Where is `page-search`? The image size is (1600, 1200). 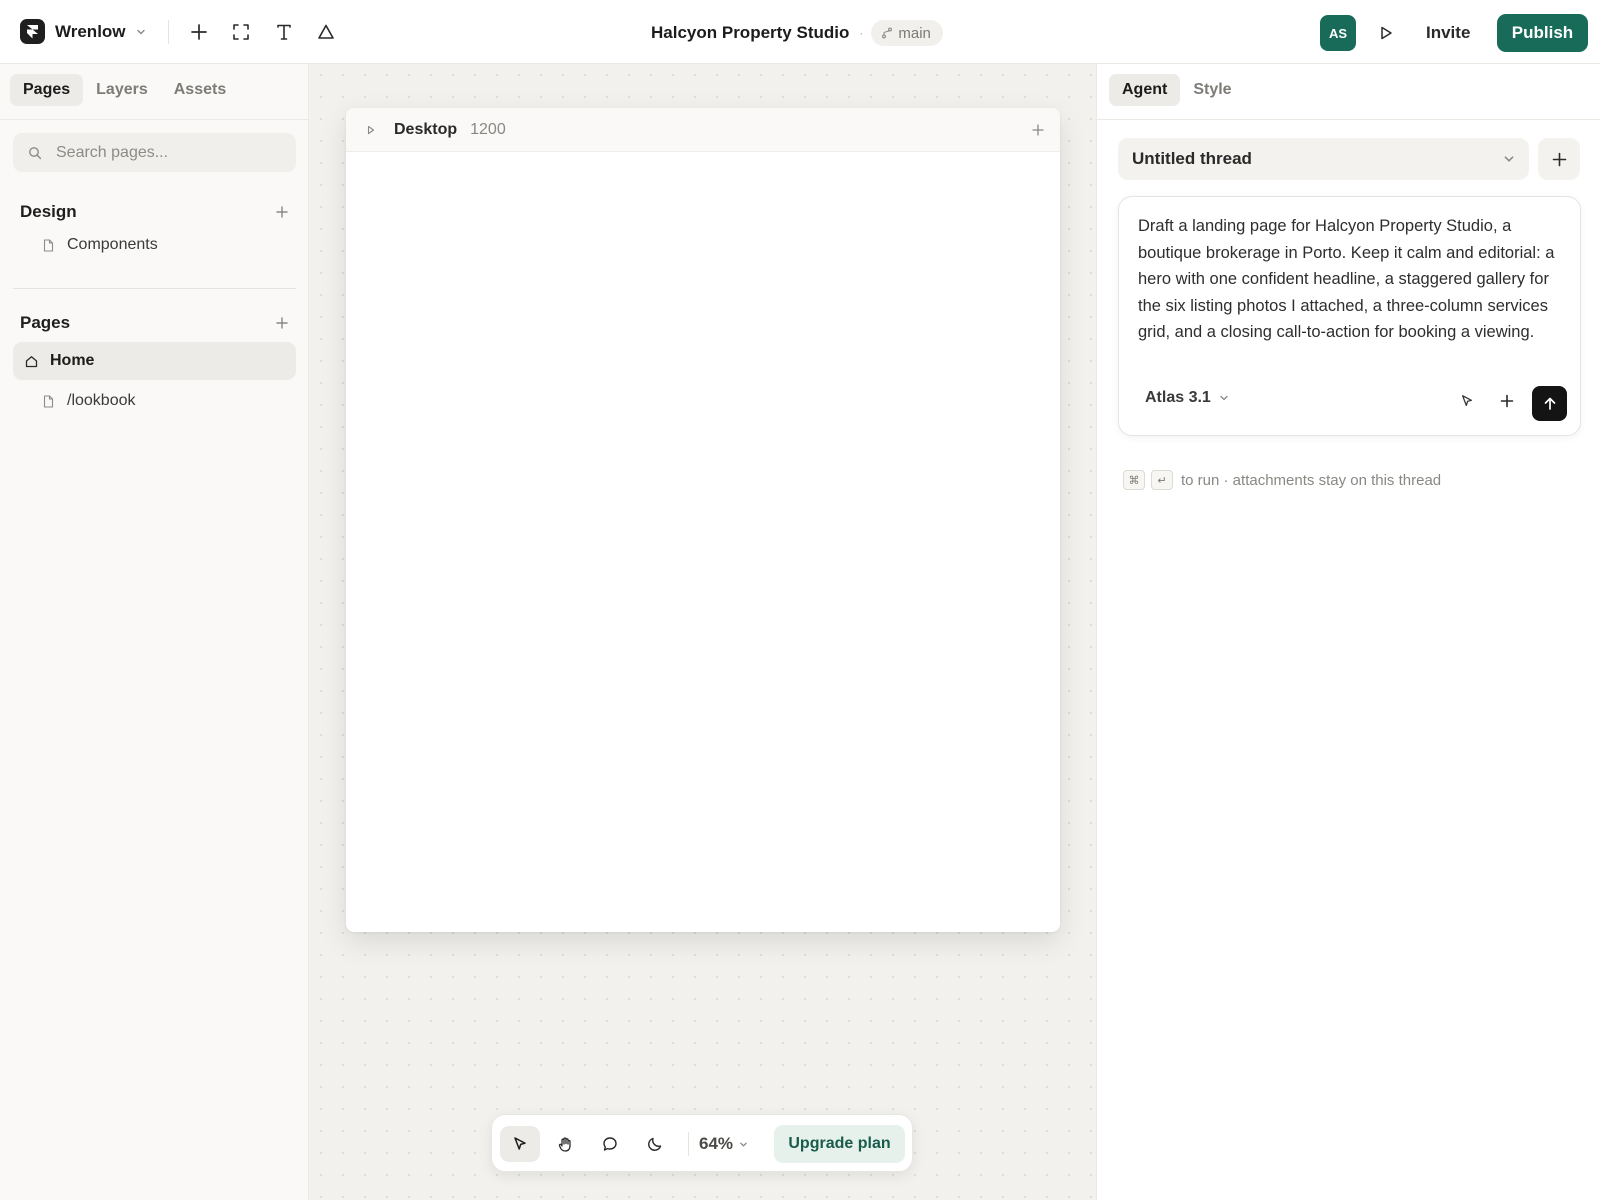
page-search is located at coordinates (154, 152).